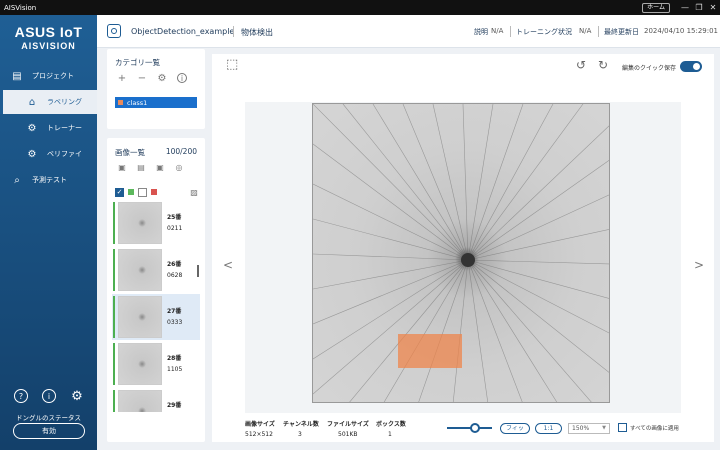  What do you see at coordinates (174, 217) in the screenshot?
I see `thumb-name: 25番` at bounding box center [174, 217].